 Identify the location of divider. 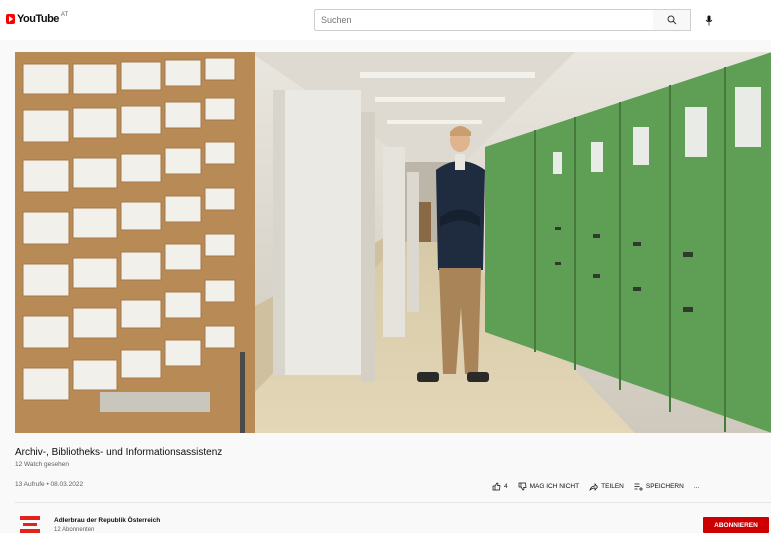
(393, 502).